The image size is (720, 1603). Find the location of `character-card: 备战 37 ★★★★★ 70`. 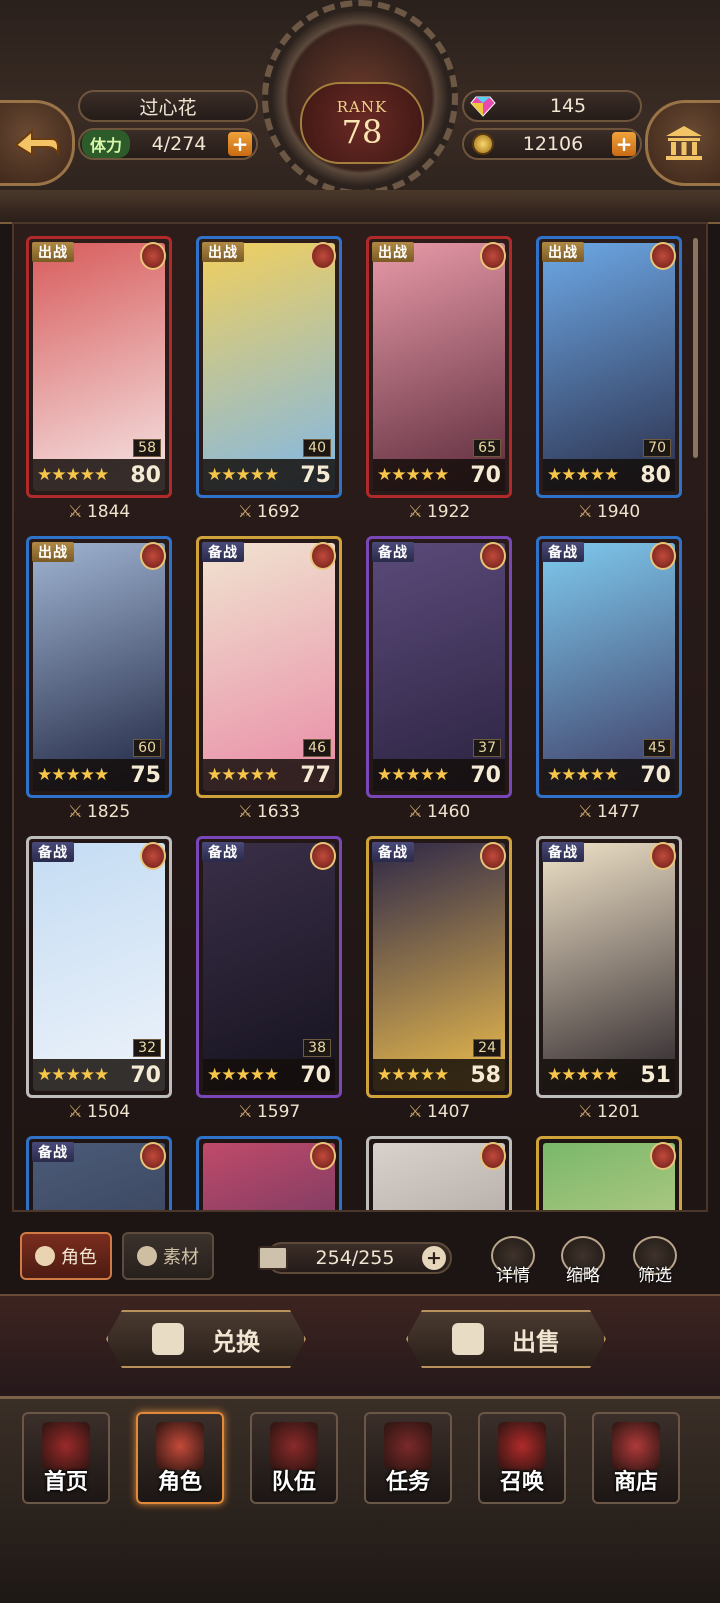

character-card: 备战 37 ★★★★★ 70 is located at coordinates (439, 667).